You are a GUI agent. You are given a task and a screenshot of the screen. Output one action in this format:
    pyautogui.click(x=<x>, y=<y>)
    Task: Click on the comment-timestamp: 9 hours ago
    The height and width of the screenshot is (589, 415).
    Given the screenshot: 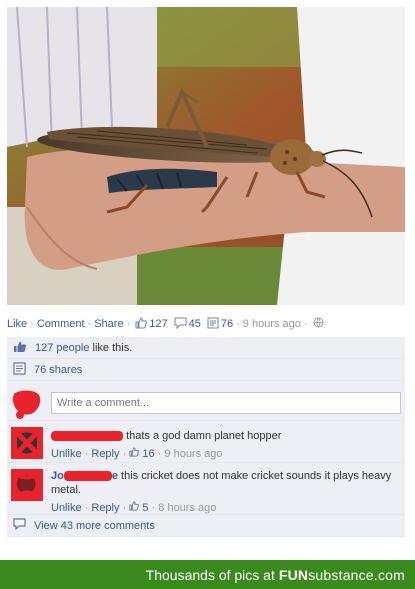 What is the action you would take?
    pyautogui.click(x=193, y=454)
    